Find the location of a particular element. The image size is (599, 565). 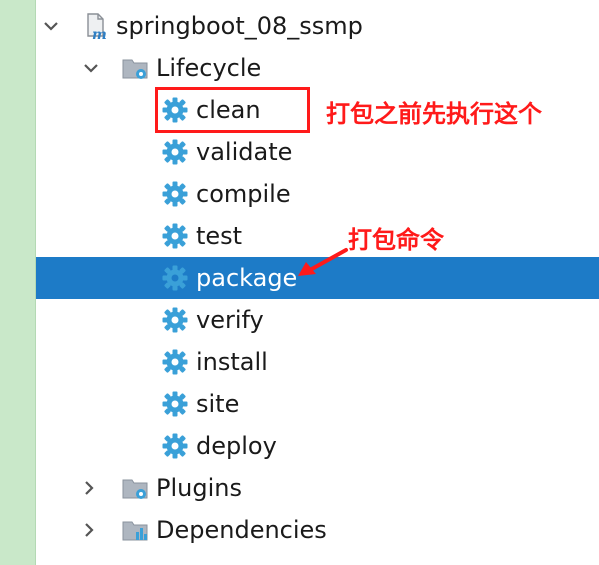

goal-site: site is located at coordinates (317, 404).